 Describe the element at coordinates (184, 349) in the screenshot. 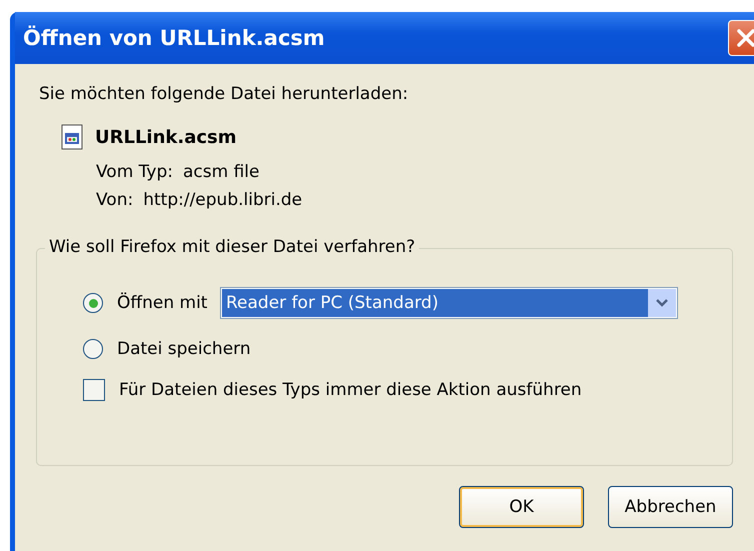

I see `option-label: Datei speichern` at that location.